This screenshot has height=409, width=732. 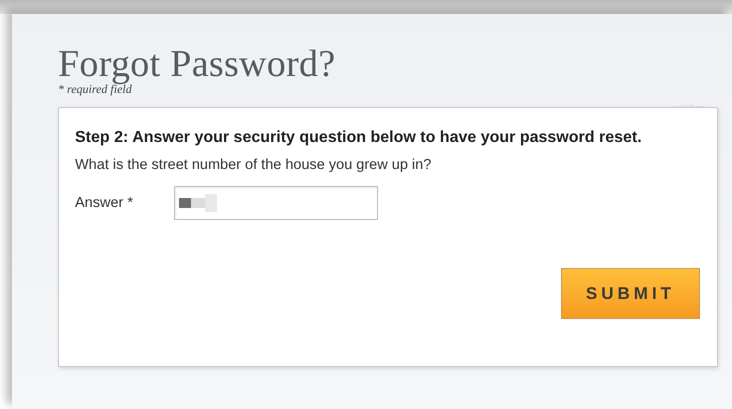 I want to click on answer-field, so click(x=276, y=203).